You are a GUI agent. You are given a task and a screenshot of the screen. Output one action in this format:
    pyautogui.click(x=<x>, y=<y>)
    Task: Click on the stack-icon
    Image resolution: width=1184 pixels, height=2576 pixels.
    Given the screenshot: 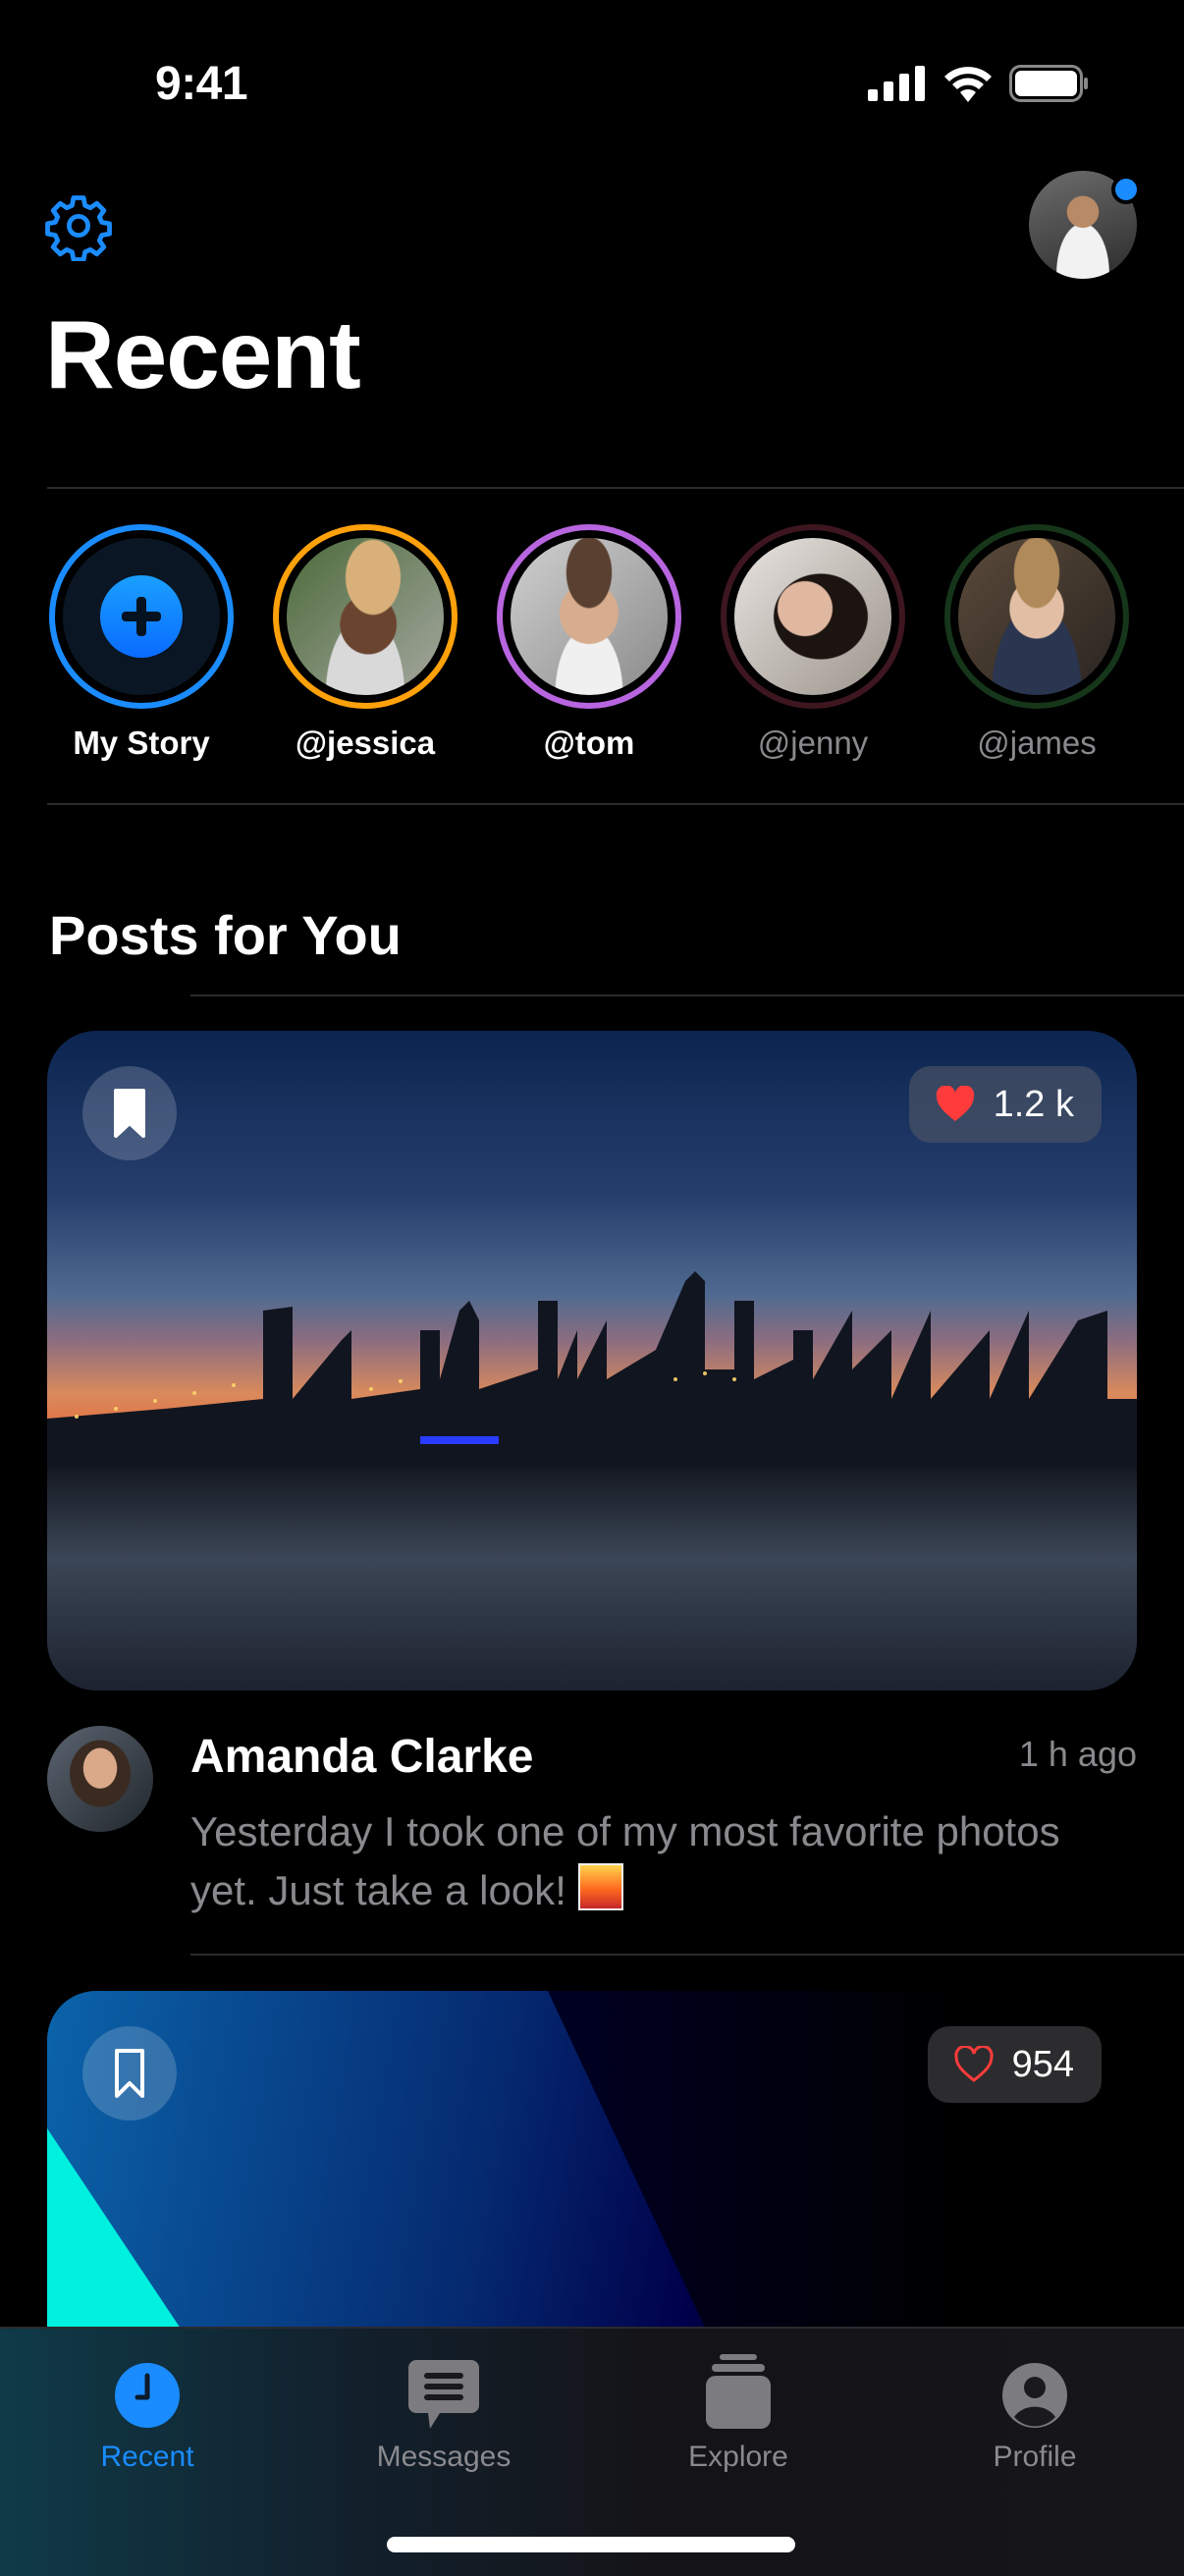 What is the action you would take?
    pyautogui.click(x=738, y=2391)
    